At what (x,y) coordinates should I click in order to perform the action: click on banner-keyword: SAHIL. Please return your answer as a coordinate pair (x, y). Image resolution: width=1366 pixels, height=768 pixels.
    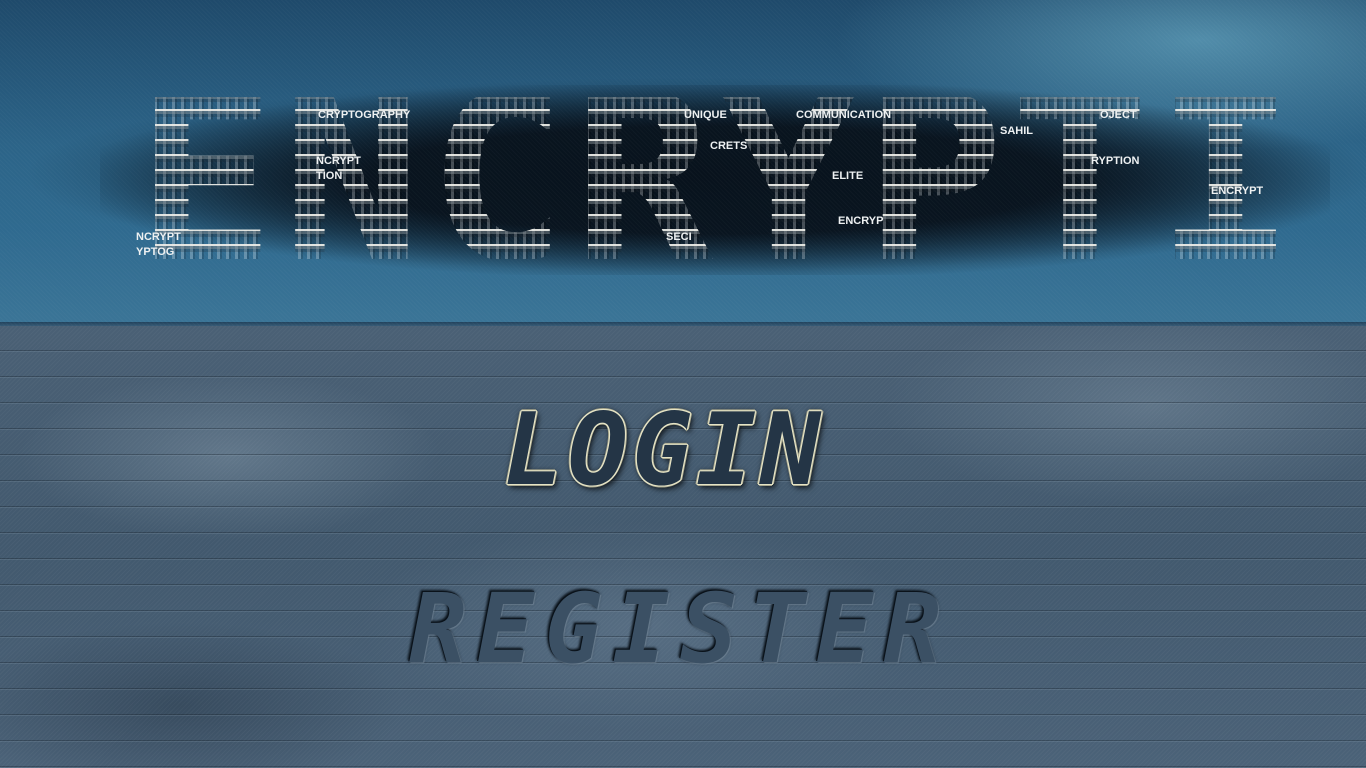
    Looking at the image, I should click on (1016, 131).